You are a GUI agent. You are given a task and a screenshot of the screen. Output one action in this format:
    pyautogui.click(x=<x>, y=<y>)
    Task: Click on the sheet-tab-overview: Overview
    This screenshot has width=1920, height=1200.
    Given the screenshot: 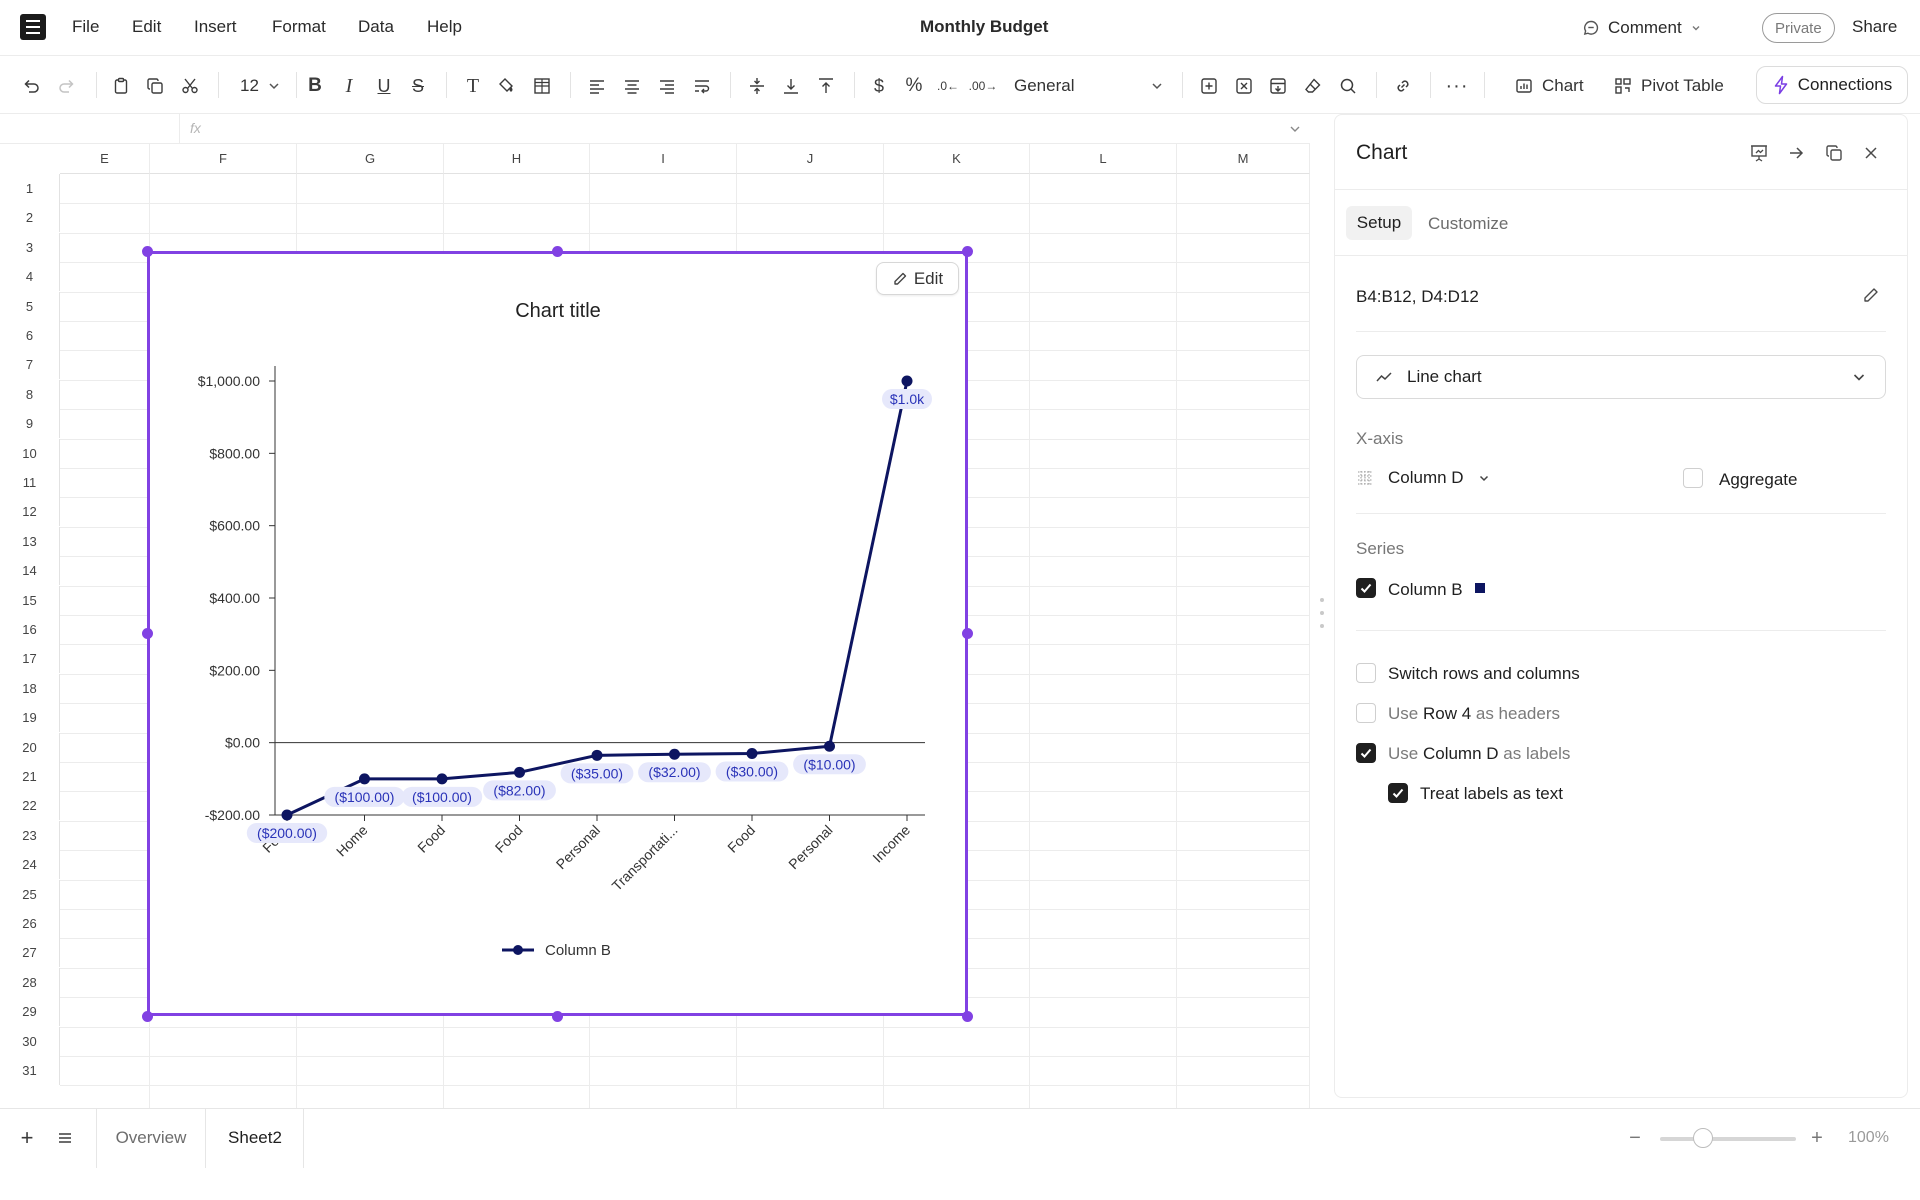 What is the action you would take?
    pyautogui.click(x=151, y=1138)
    